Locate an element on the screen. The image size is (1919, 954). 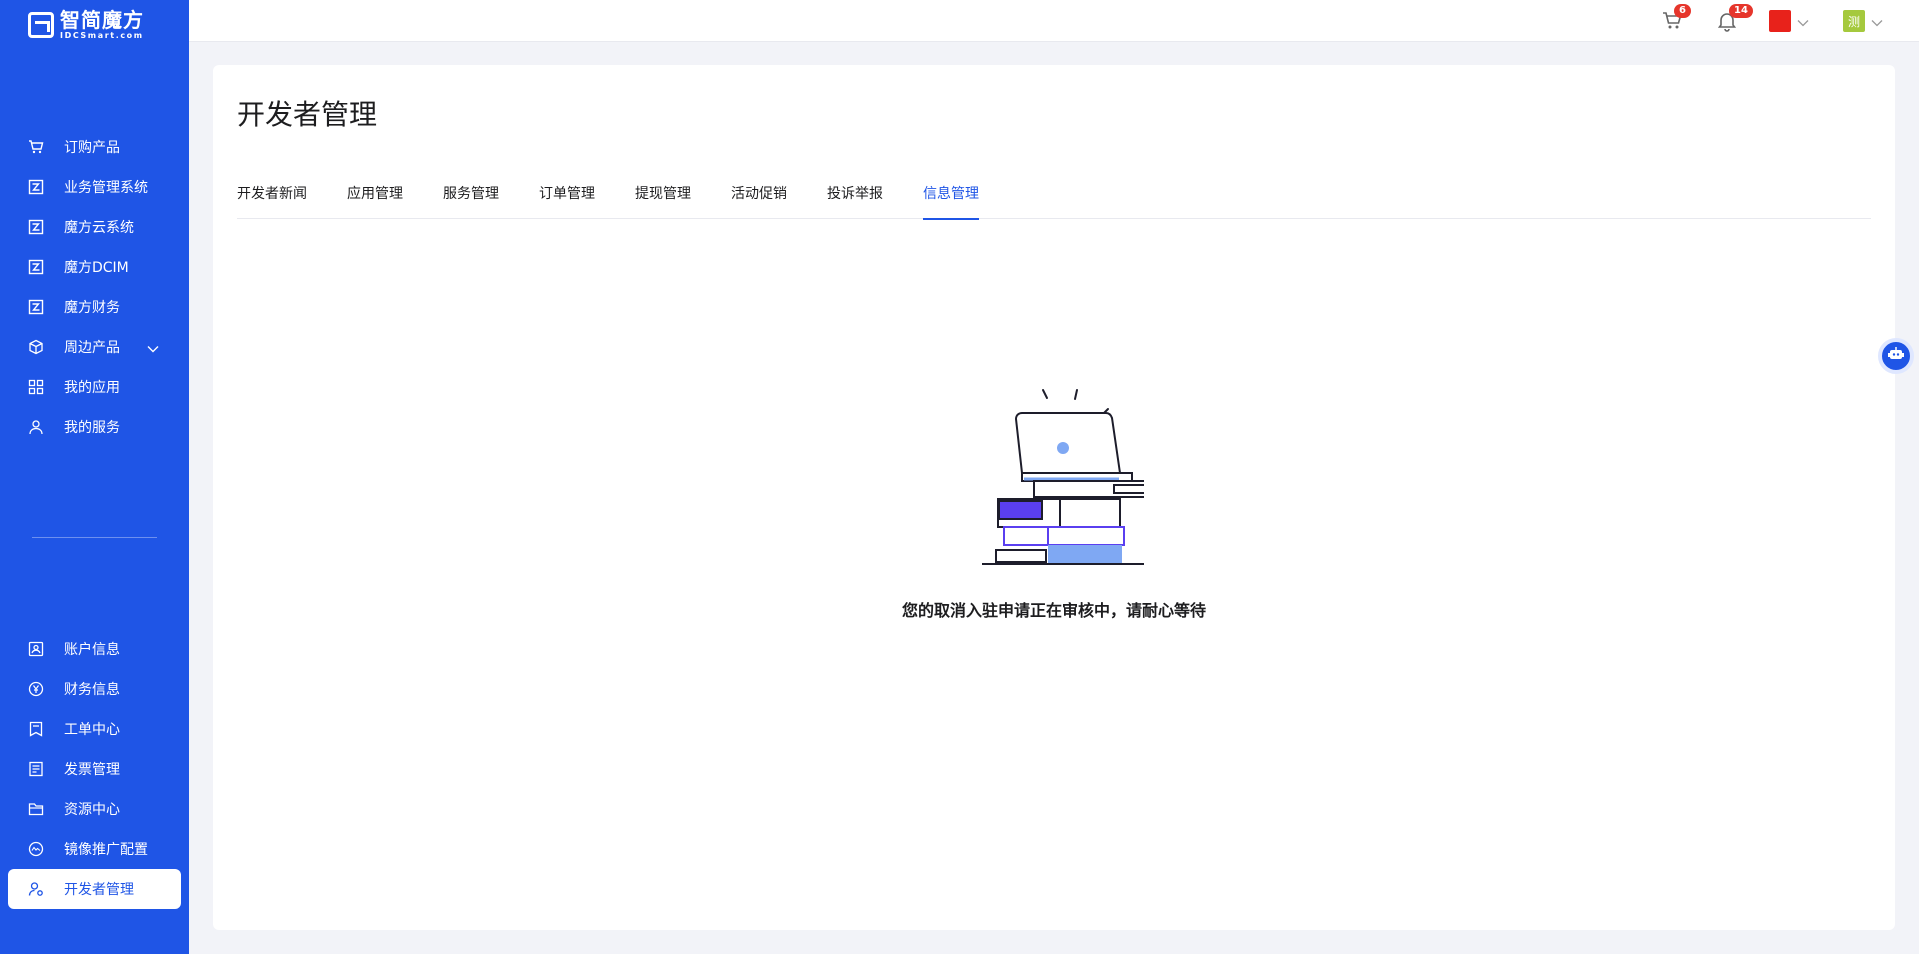
sidebar-item-invoice: 发票管理 is located at coordinates (94, 769).